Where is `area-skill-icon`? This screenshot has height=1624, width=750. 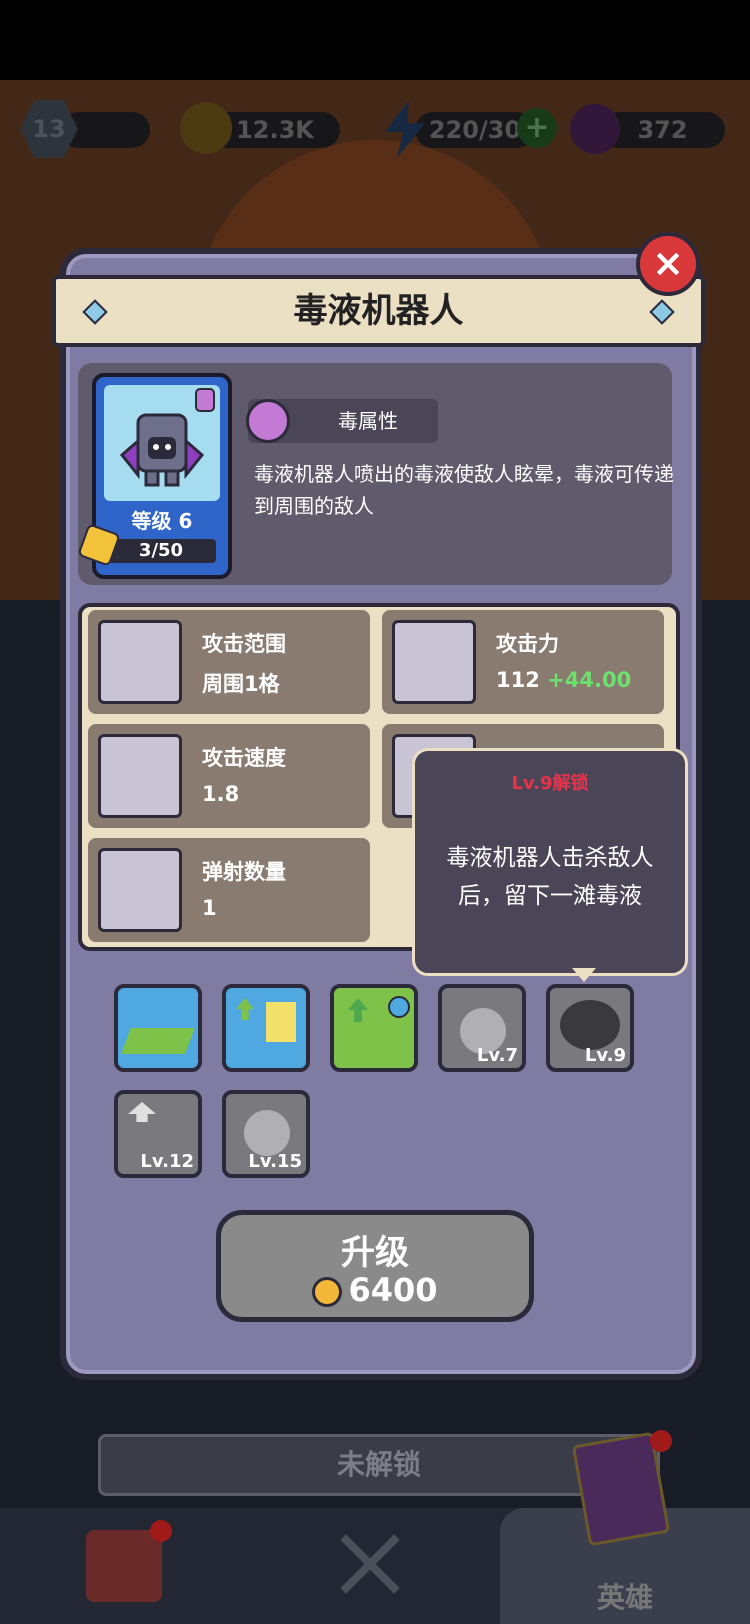
area-skill-icon is located at coordinates (158, 1041).